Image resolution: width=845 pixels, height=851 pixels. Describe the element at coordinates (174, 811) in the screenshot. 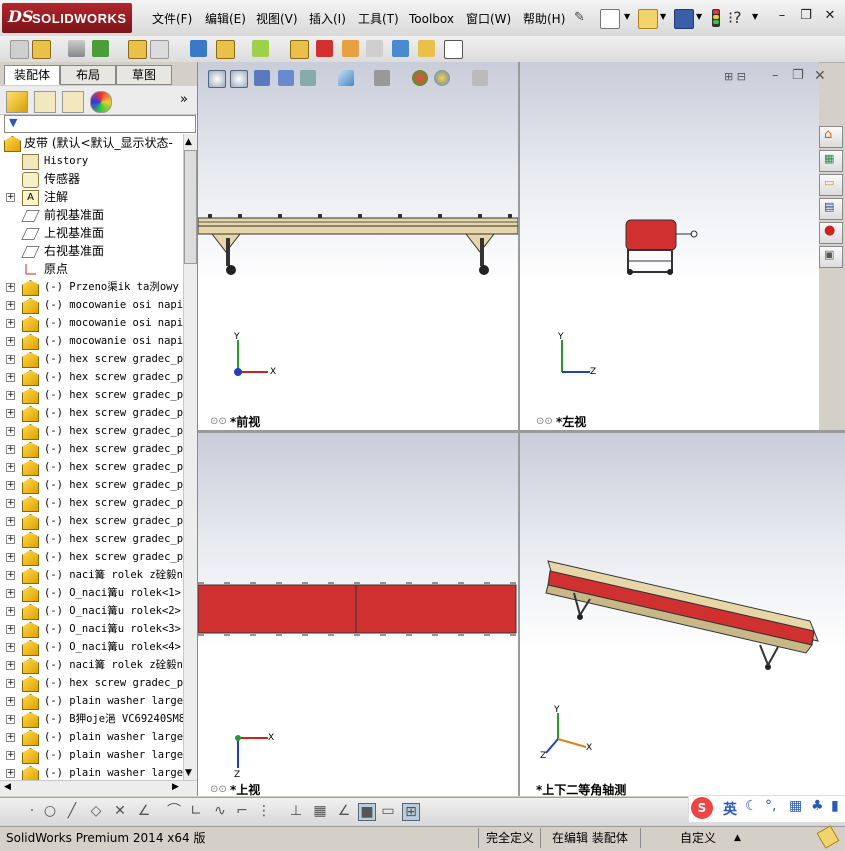

I see `fillet-icon: ⌒` at that location.